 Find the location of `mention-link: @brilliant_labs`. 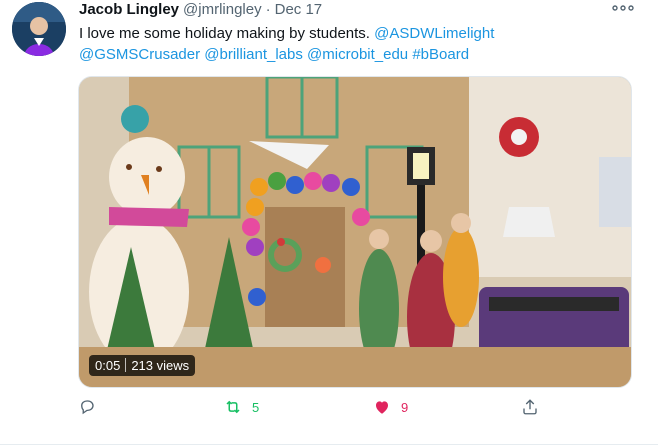

mention-link: @brilliant_labs is located at coordinates (253, 54).